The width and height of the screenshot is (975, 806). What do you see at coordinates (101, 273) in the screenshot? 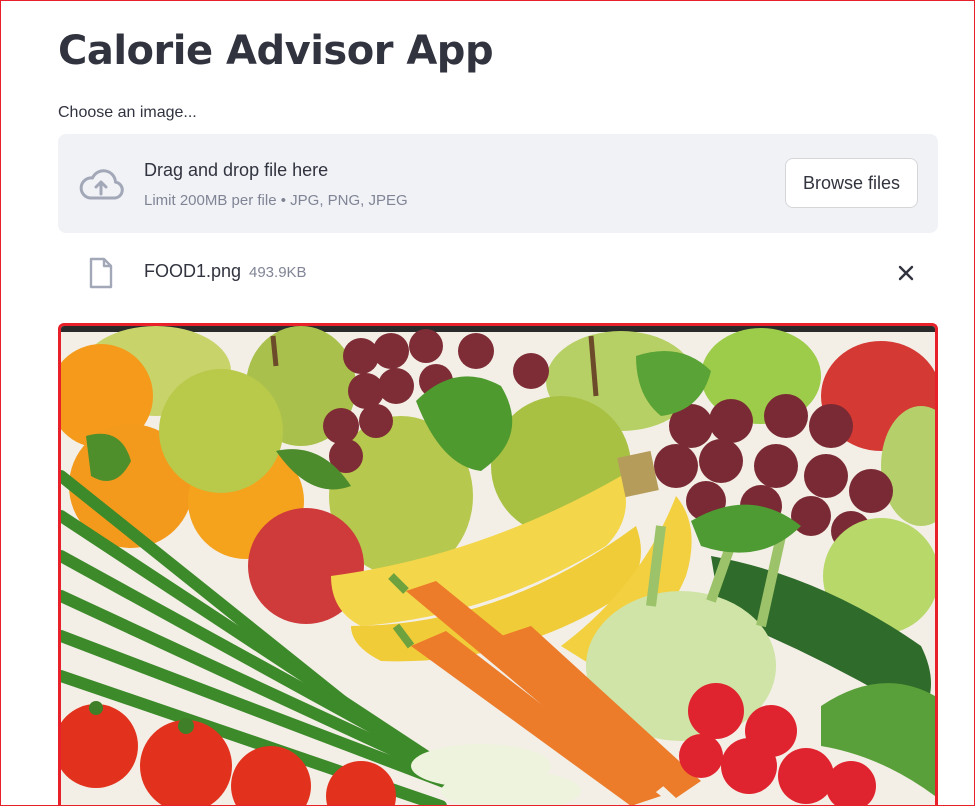
I see `file-icon` at bounding box center [101, 273].